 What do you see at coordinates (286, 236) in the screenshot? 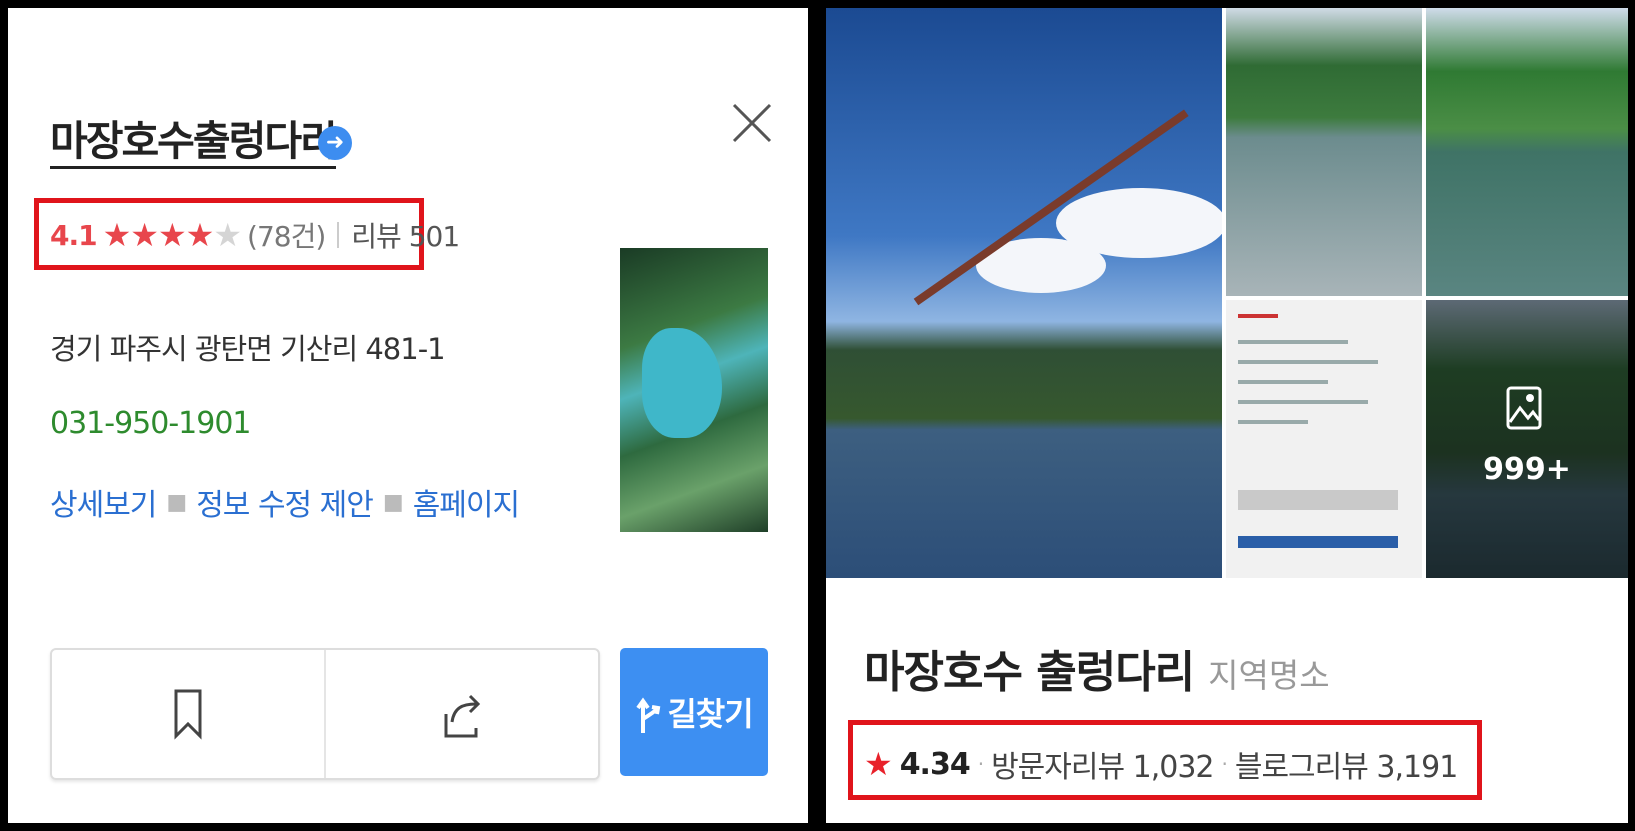
I see `rating-count: (78건)` at bounding box center [286, 236].